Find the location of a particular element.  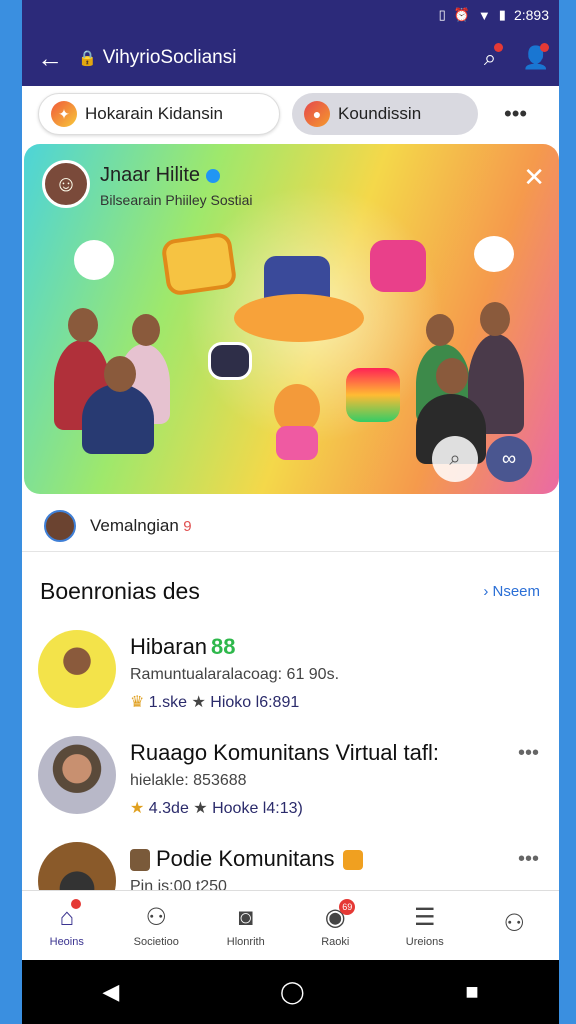

nav-label: Raoki is located at coordinates (335, 942).